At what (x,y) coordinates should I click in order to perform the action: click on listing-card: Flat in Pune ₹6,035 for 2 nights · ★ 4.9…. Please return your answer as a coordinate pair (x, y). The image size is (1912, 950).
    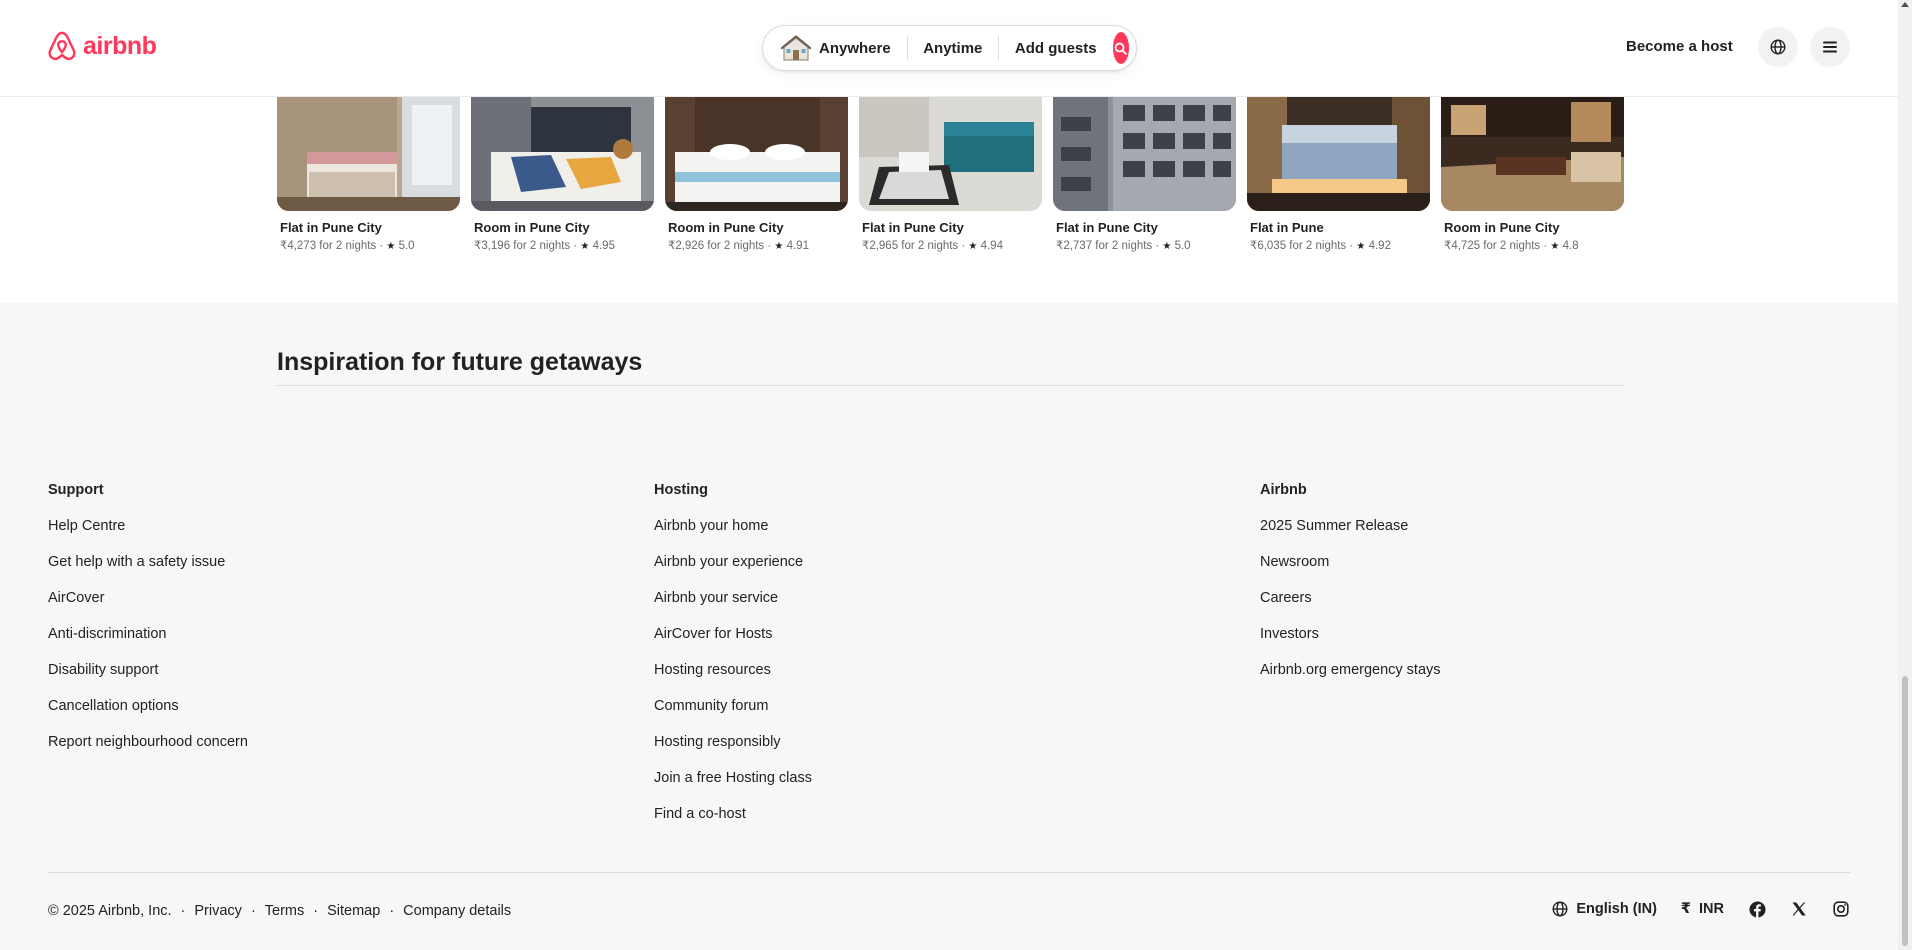
    Looking at the image, I should click on (1338, 174).